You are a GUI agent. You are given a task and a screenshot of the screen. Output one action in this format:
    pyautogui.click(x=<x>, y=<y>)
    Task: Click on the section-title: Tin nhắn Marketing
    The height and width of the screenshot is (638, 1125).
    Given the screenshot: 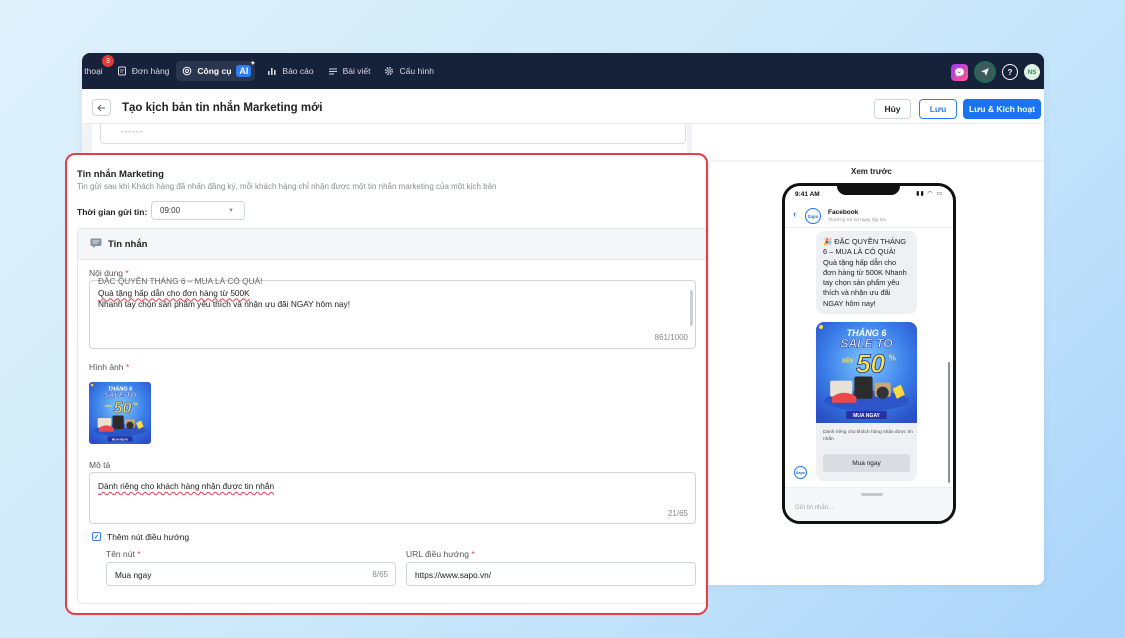 What is the action you would take?
    pyautogui.click(x=120, y=174)
    